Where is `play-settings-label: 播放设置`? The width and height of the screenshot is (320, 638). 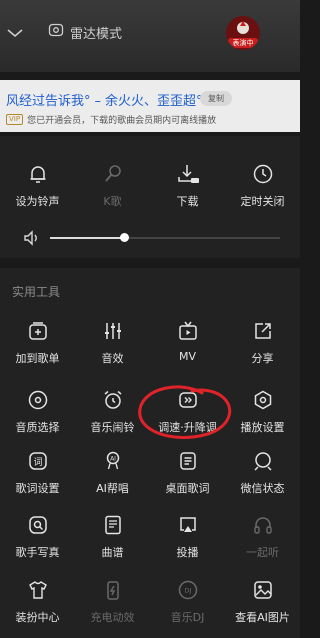
play-settings-label: 播放设置 is located at coordinates (262, 427).